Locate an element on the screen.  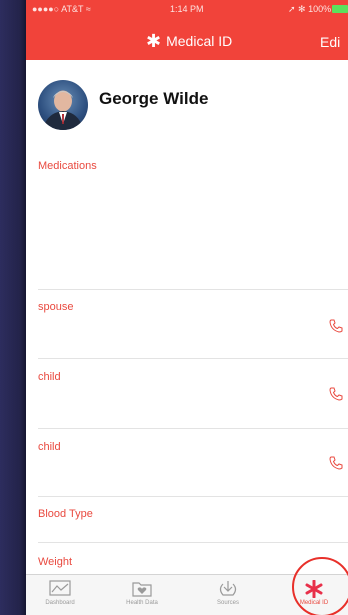
blood-type-label: Blood Type is located at coordinates (65, 514).